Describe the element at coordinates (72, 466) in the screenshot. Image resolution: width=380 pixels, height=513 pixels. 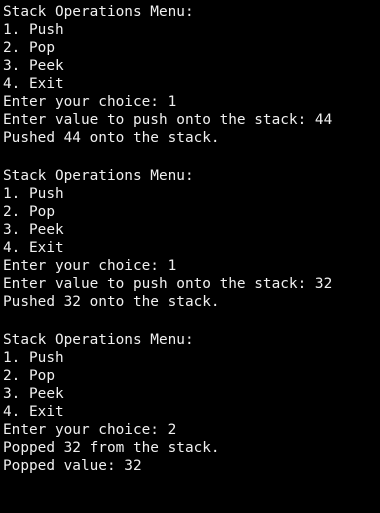
I see `output-line: Popped value: 32` at that location.